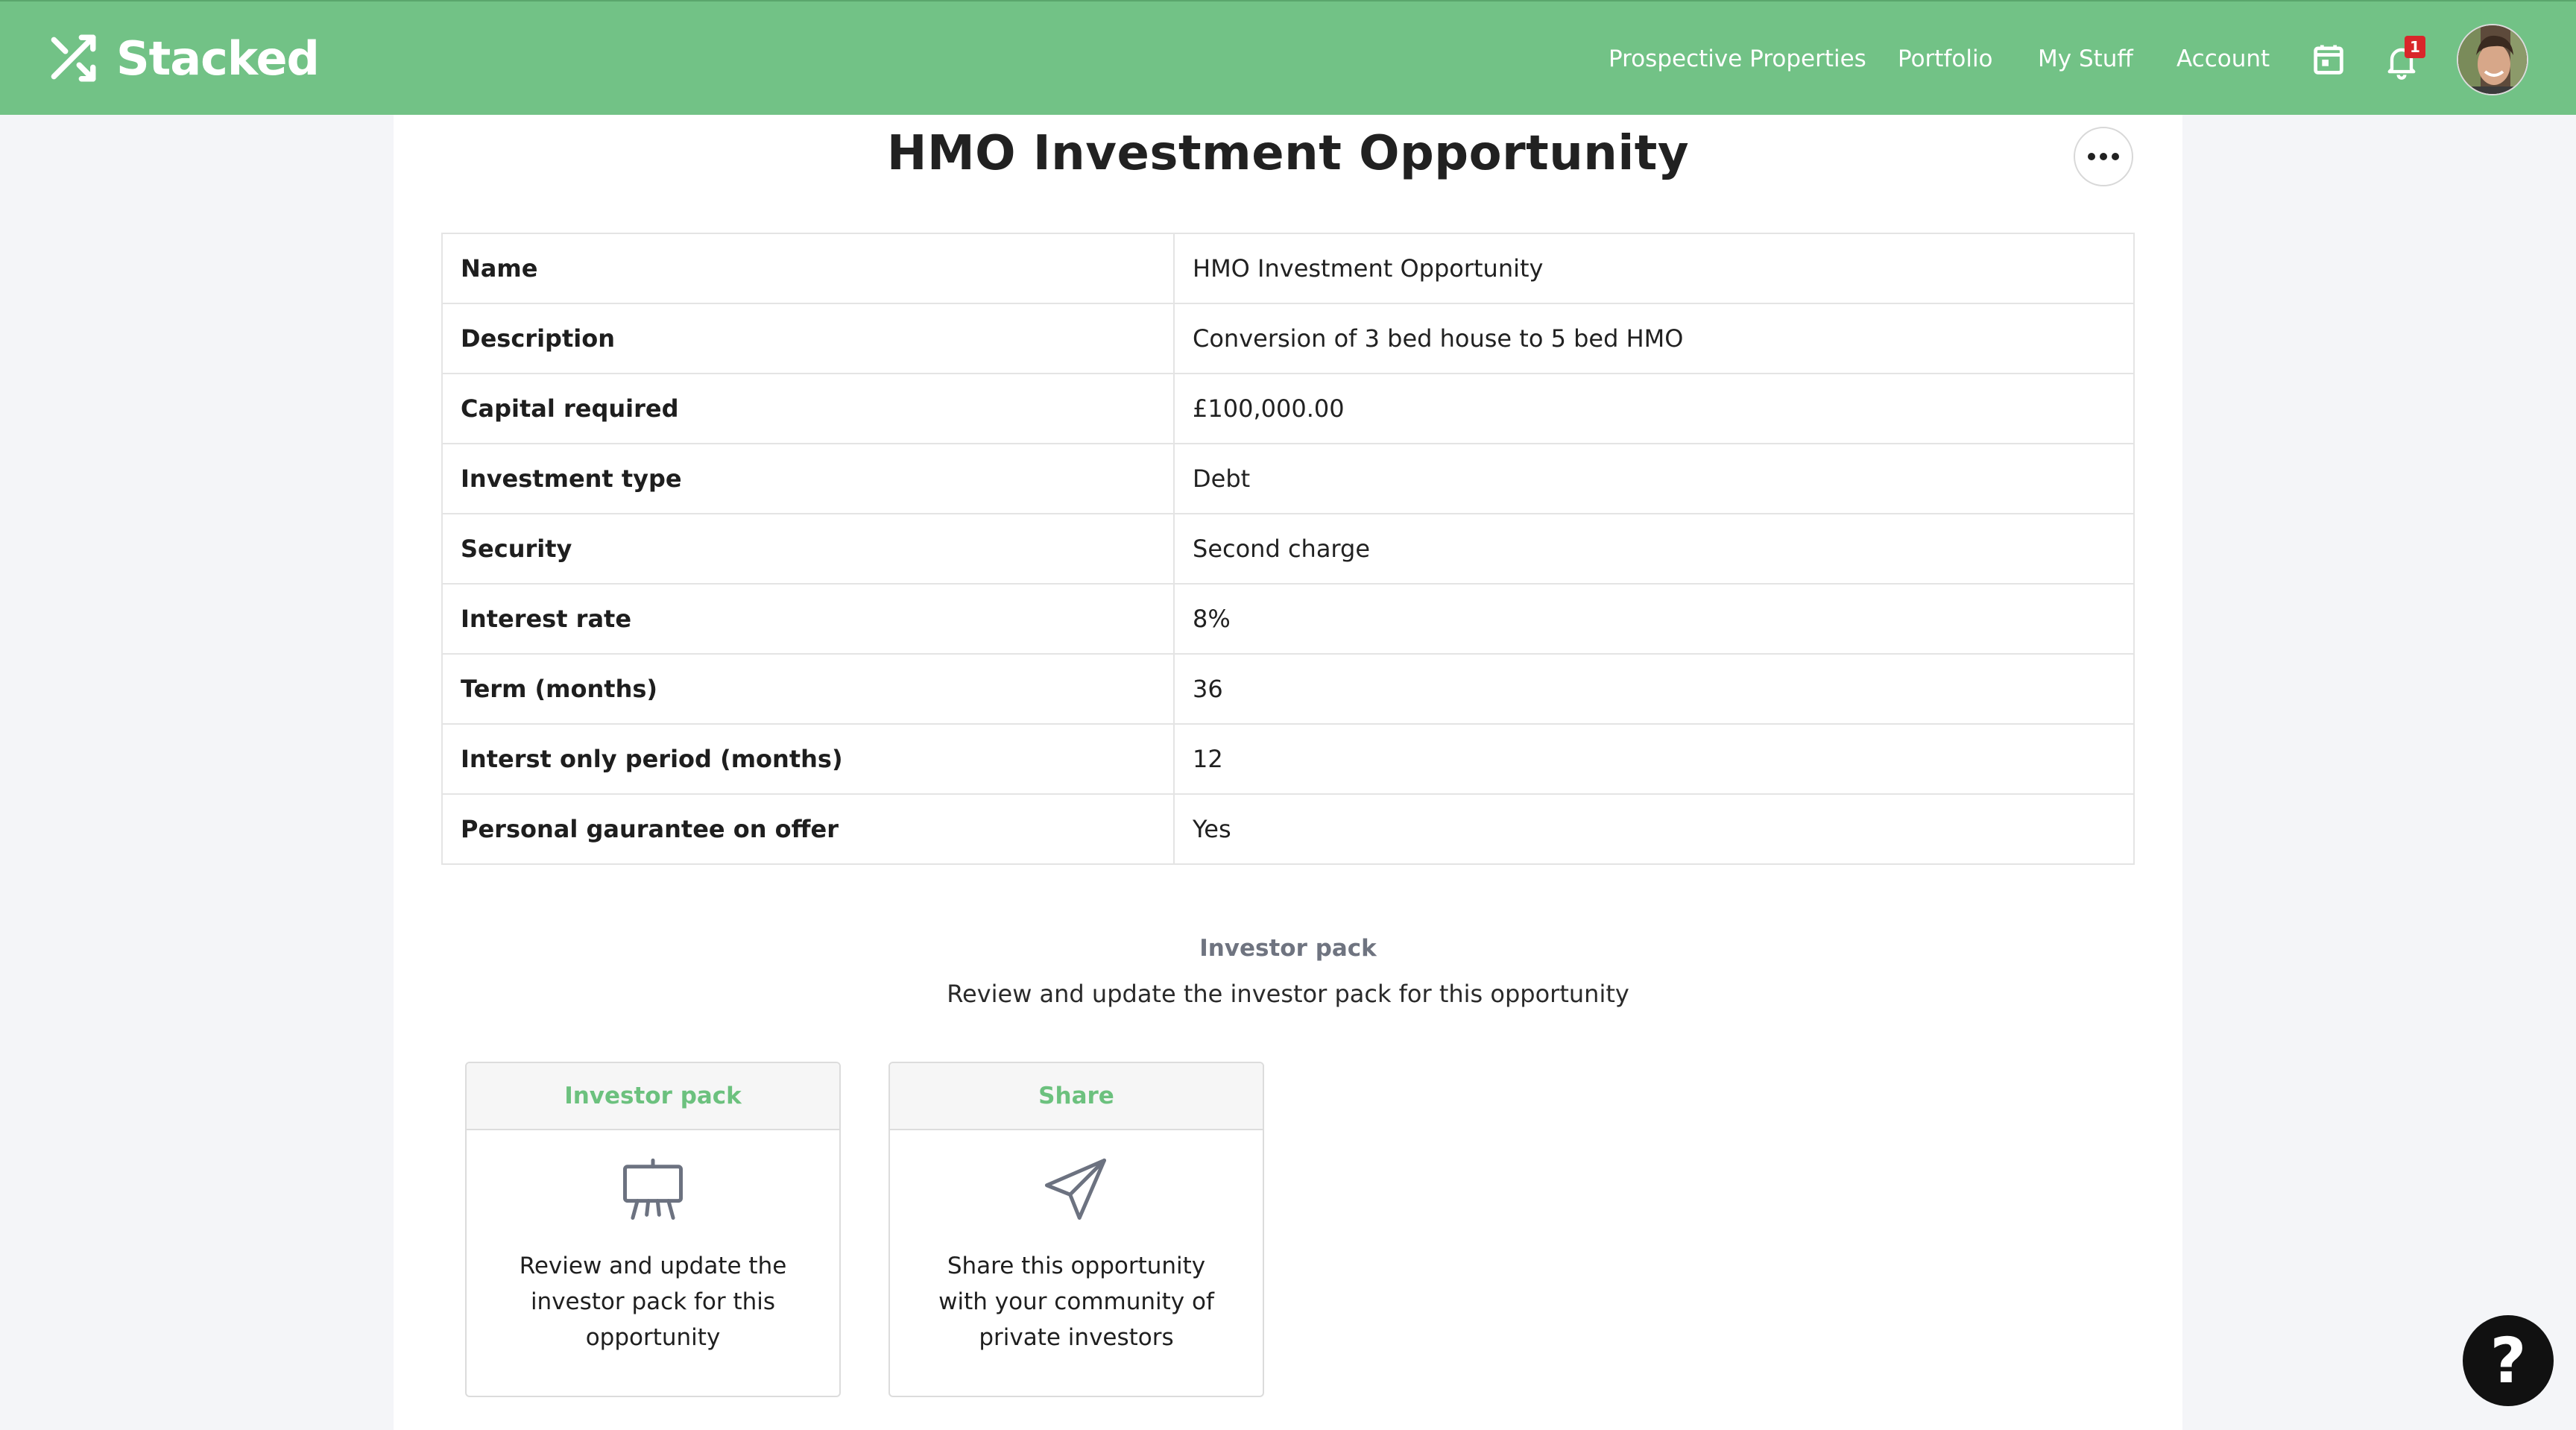  Describe the element at coordinates (1945, 59) in the screenshot. I see `nav-portfolio: Portfolio` at that location.